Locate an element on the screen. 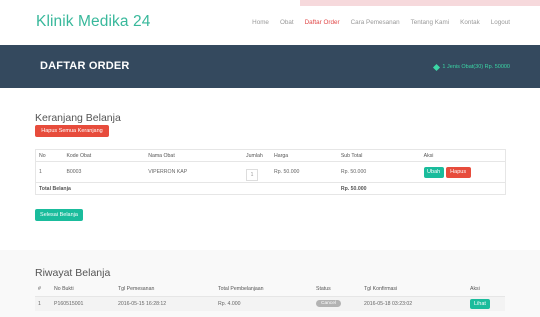 Image resolution: width=540 pixels, height=317 pixels. edit-button: Ubah is located at coordinates (433, 172).